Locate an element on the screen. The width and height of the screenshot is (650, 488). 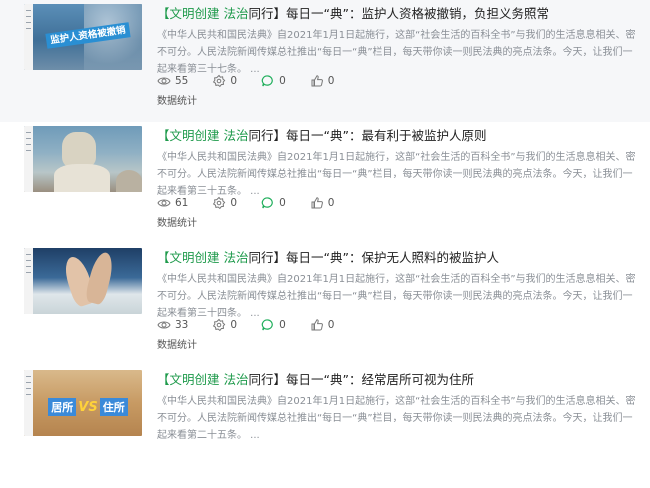
article-title: 【文明创建 法治同行】每日一“典”：监护人资格被撤销，负担义务照常 is located at coordinates (397, 14).